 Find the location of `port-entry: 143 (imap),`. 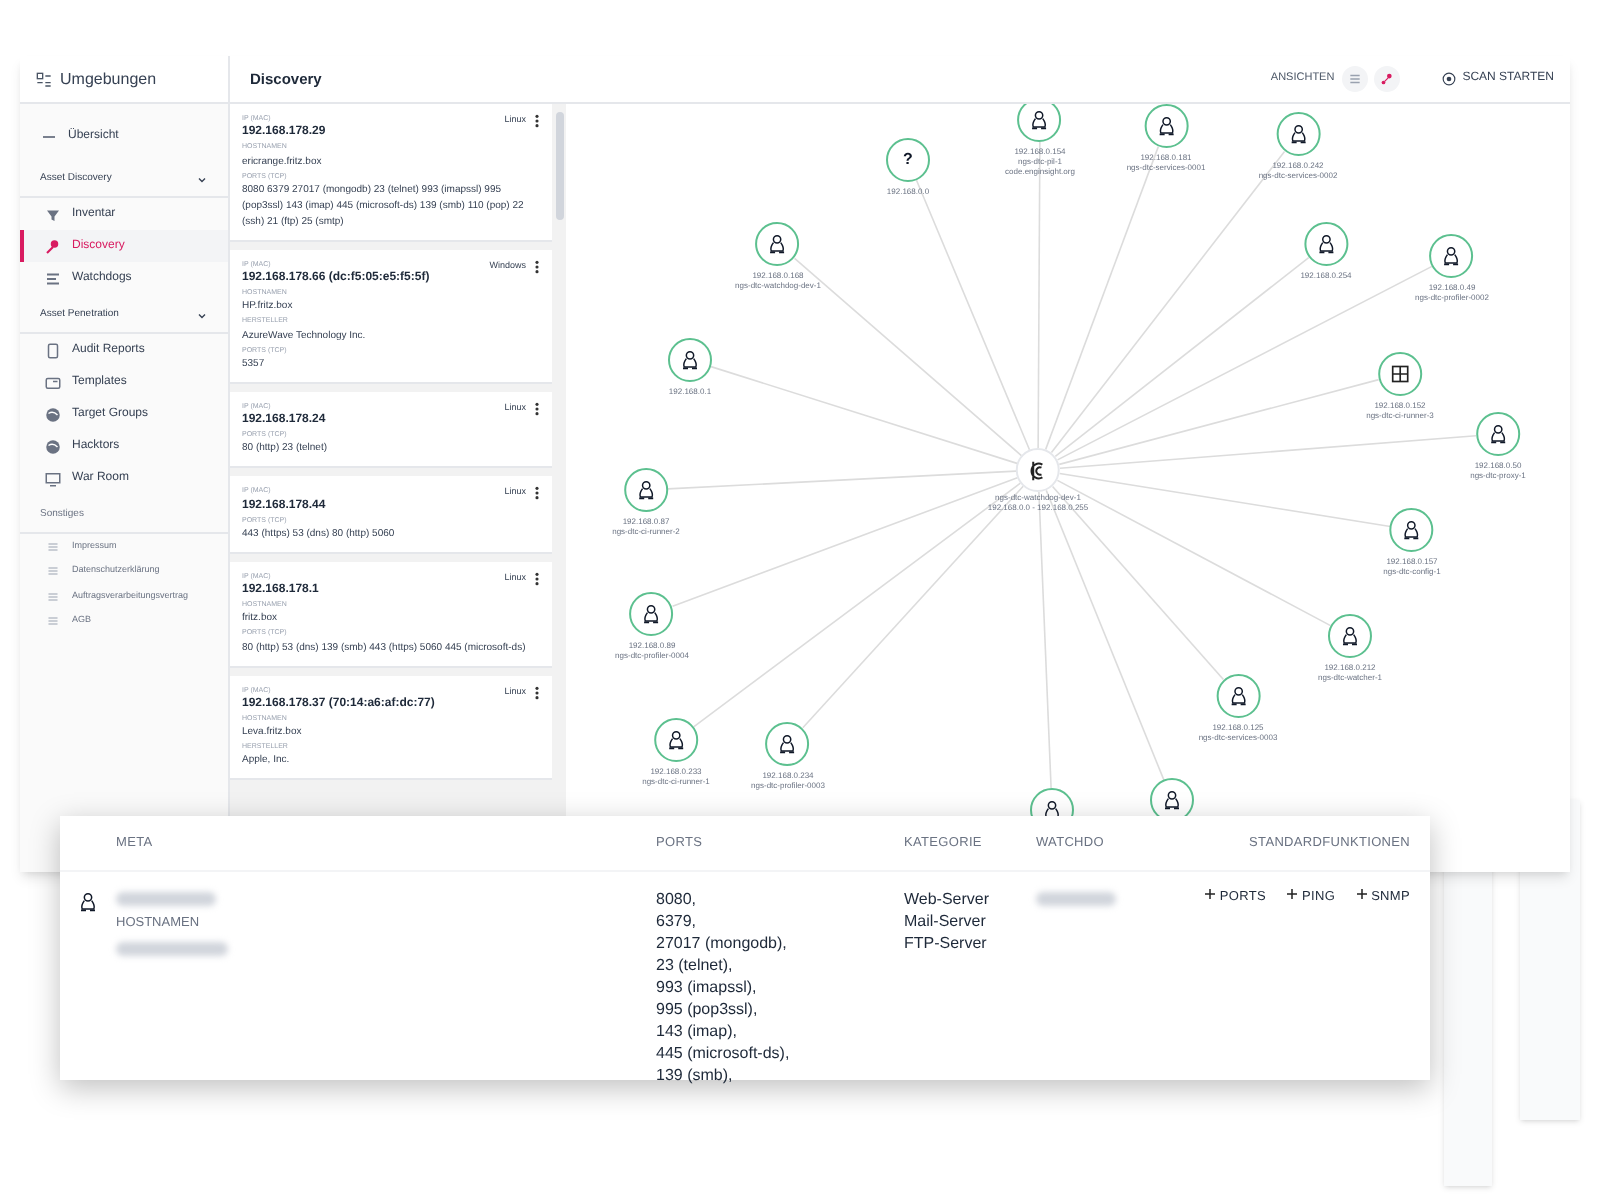

port-entry: 143 (imap), is located at coordinates (697, 1031).